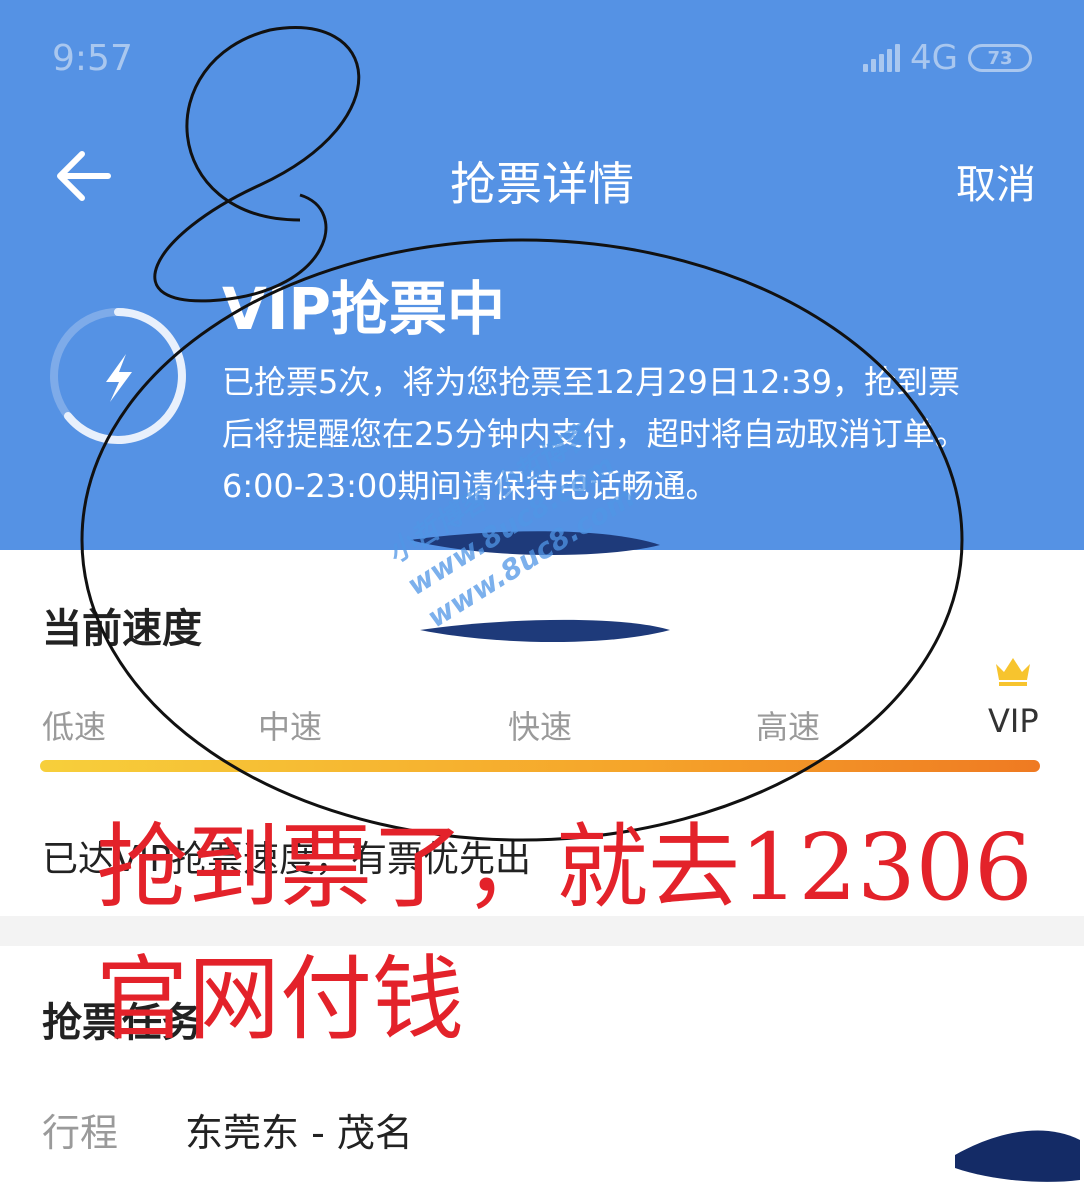  What do you see at coordinates (299, 1133) in the screenshot?
I see `route-value: 东莞东 - 茂名` at bounding box center [299, 1133].